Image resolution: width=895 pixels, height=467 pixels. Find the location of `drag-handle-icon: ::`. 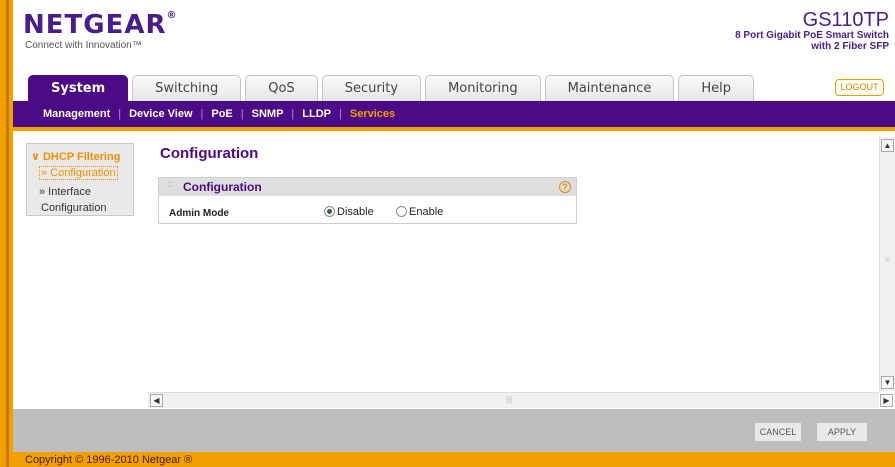

drag-handle-icon: :: is located at coordinates (170, 184).